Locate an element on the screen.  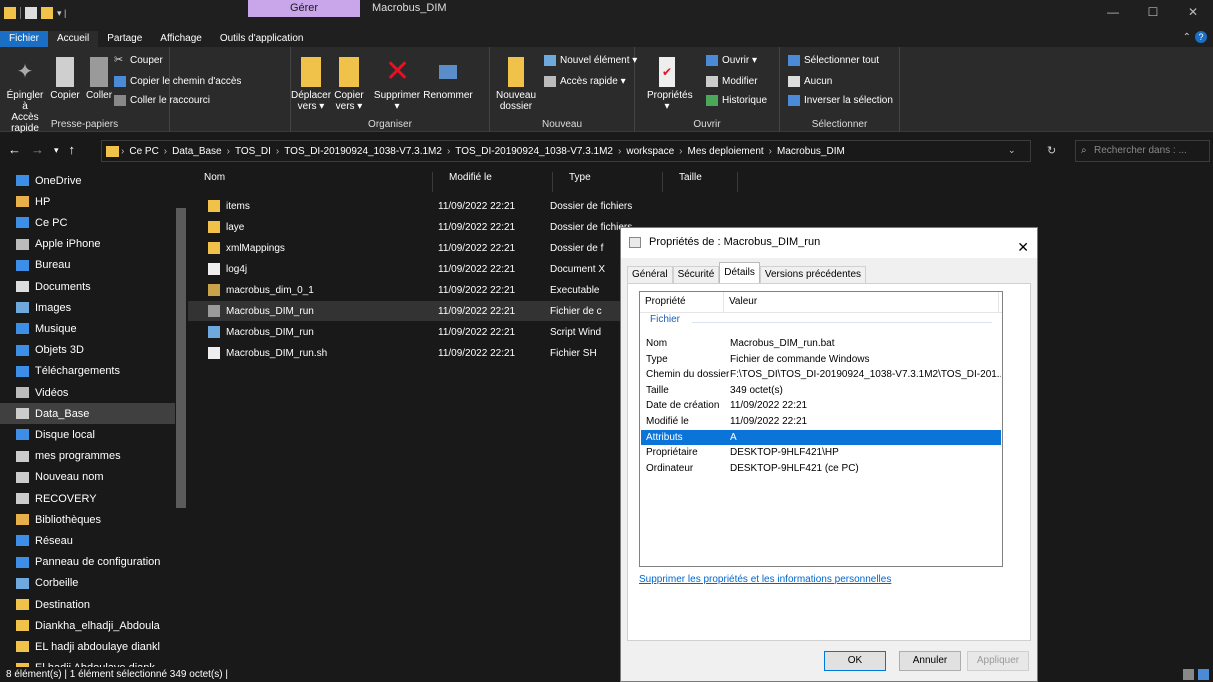
file-row: items 11/09/2022 22:21 Dossier de fichiers is located at coordinates (438, 206).